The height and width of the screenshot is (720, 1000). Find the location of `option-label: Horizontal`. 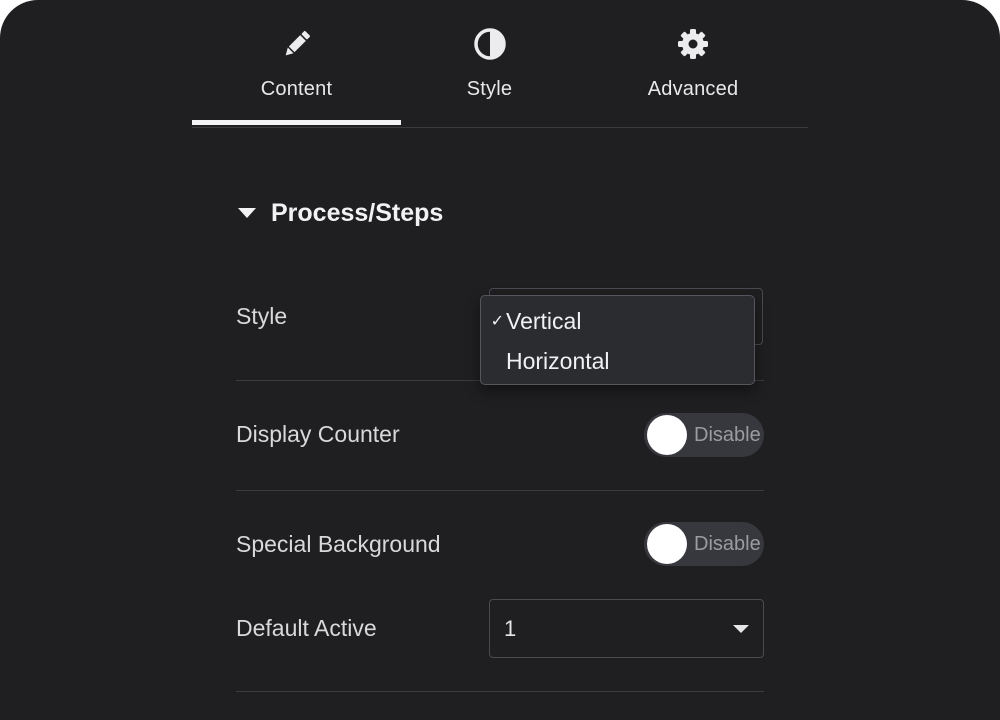

option-label: Horizontal is located at coordinates (558, 360).